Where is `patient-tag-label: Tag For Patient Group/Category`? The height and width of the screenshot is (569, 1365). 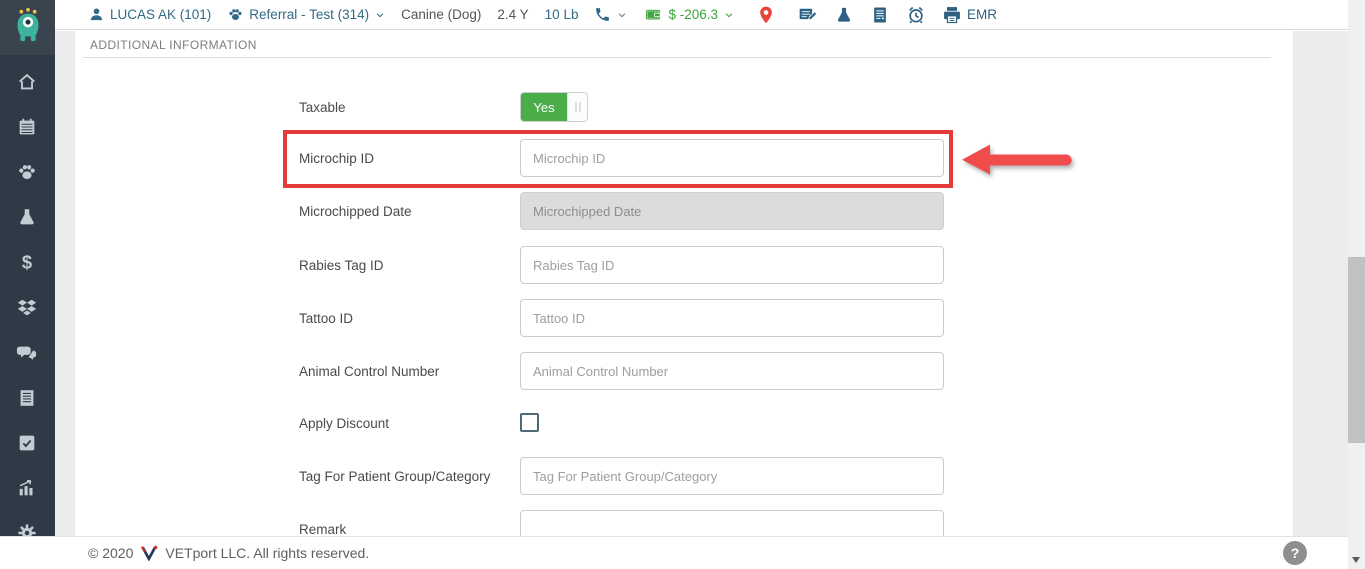
patient-tag-label: Tag For Patient Group/Category is located at coordinates (395, 476).